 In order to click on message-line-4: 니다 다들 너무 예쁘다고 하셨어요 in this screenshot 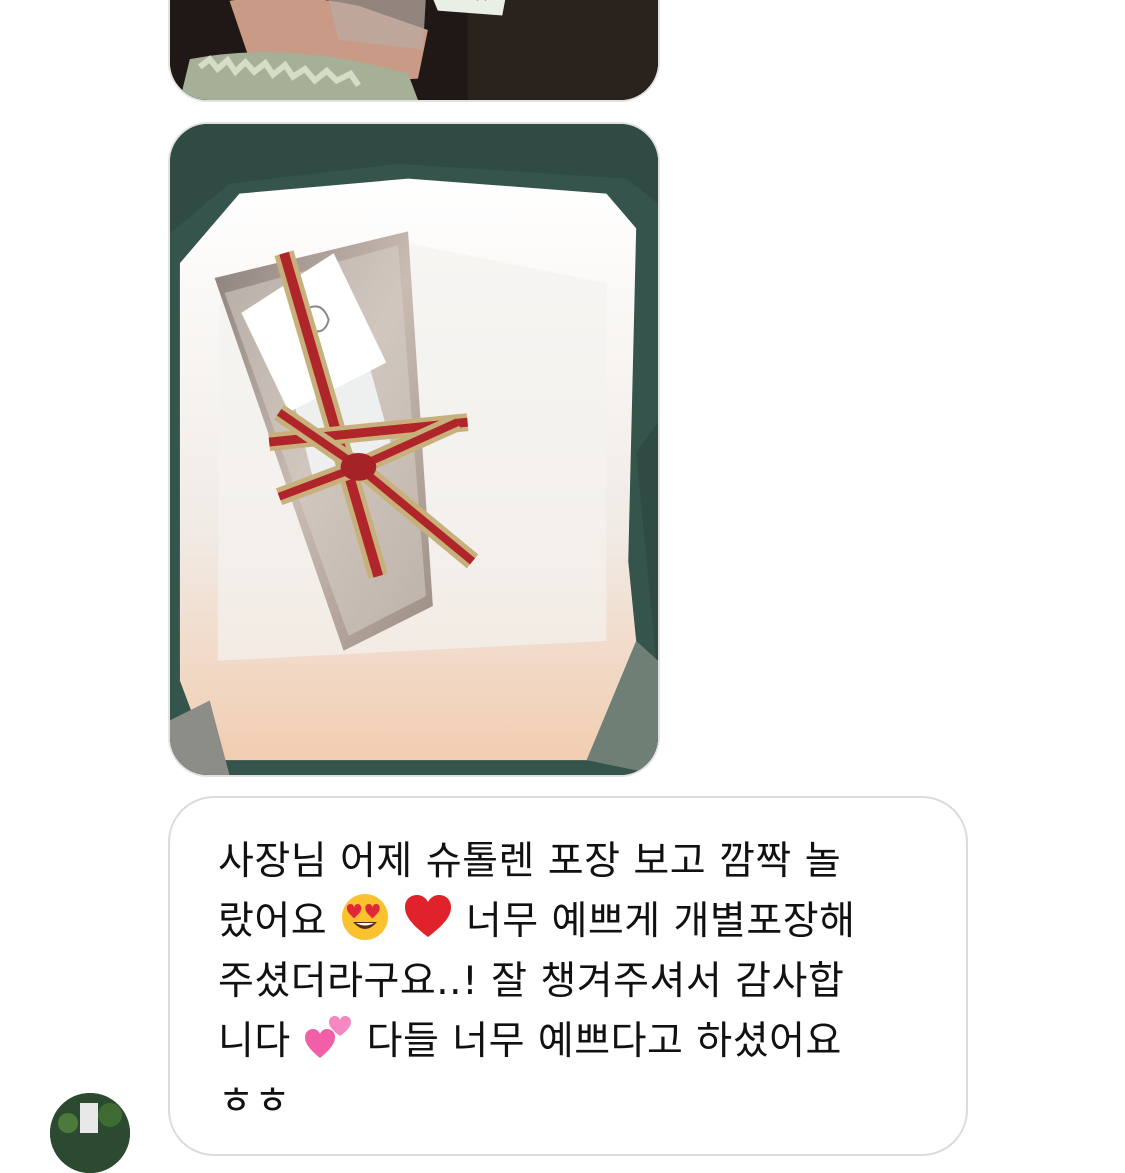, I will do `click(569, 1042)`.